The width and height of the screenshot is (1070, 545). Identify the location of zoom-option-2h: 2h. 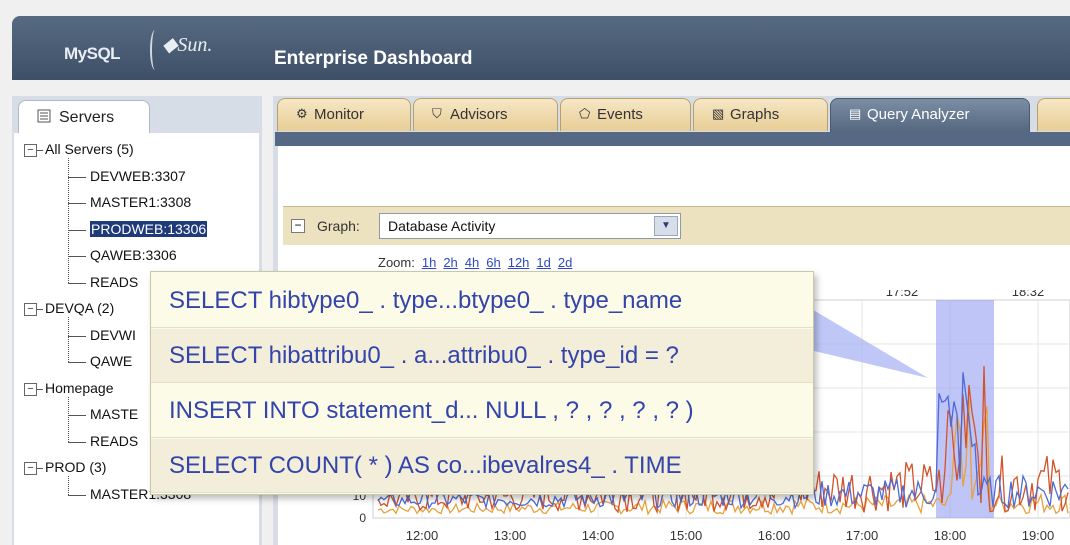
(450, 262).